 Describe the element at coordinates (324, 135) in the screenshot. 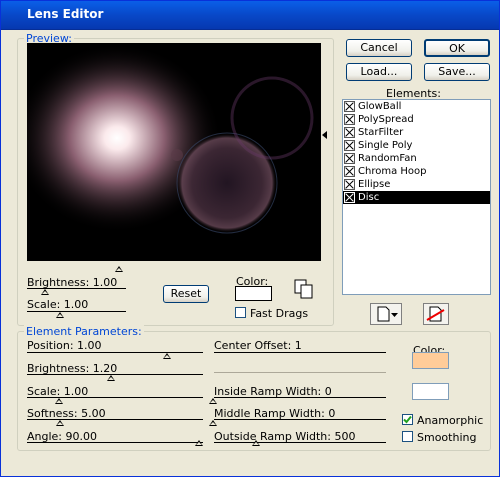

I see `preview-marker-icon` at that location.